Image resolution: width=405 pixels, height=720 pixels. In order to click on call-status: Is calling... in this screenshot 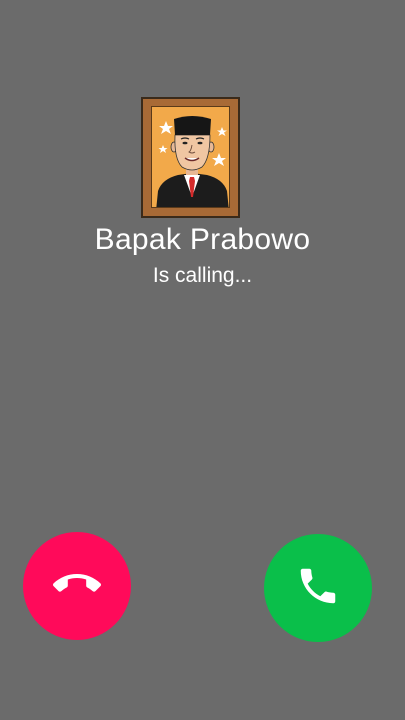, I will do `click(202, 275)`.